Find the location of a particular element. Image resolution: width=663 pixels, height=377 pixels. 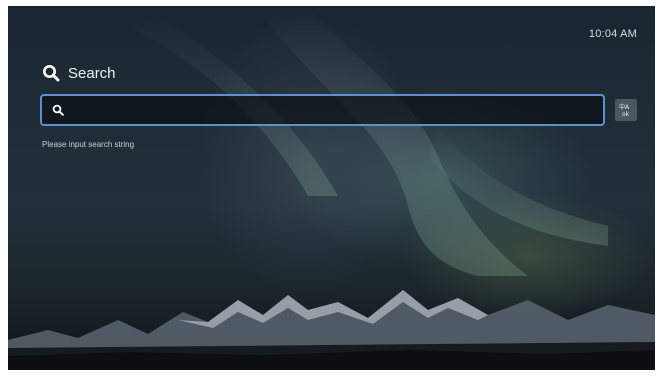

page-title: Search is located at coordinates (79, 73).